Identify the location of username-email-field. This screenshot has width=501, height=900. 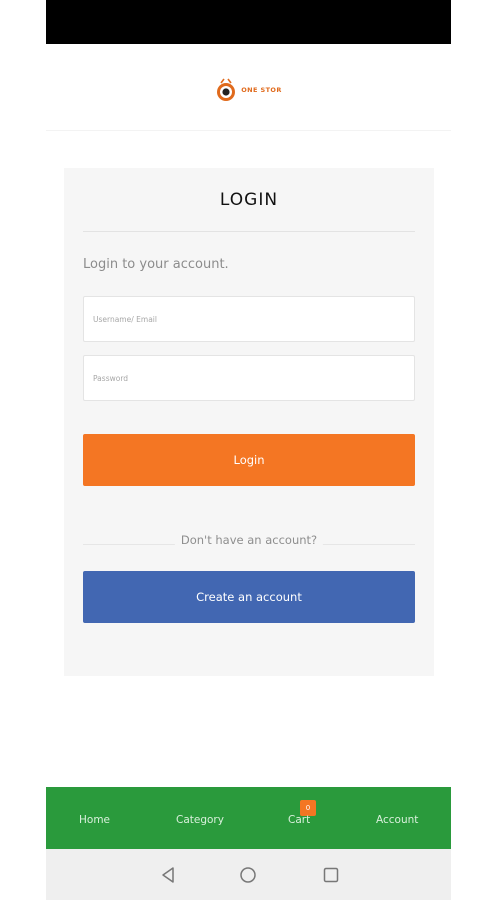
(249, 319).